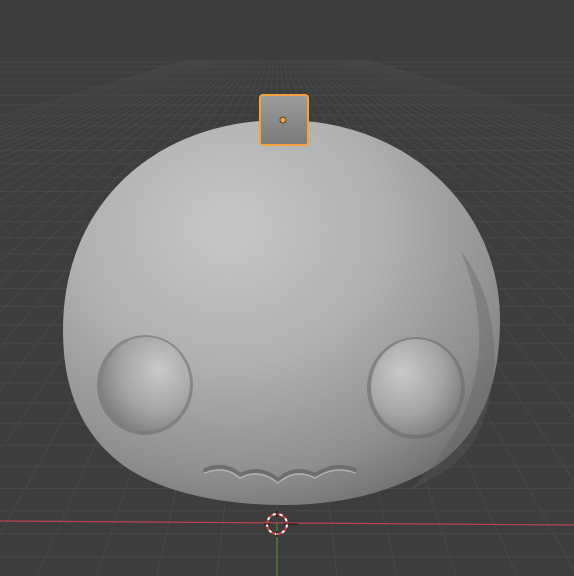 The width and height of the screenshot is (574, 576). I want to click on selected-cube, so click(284, 120).